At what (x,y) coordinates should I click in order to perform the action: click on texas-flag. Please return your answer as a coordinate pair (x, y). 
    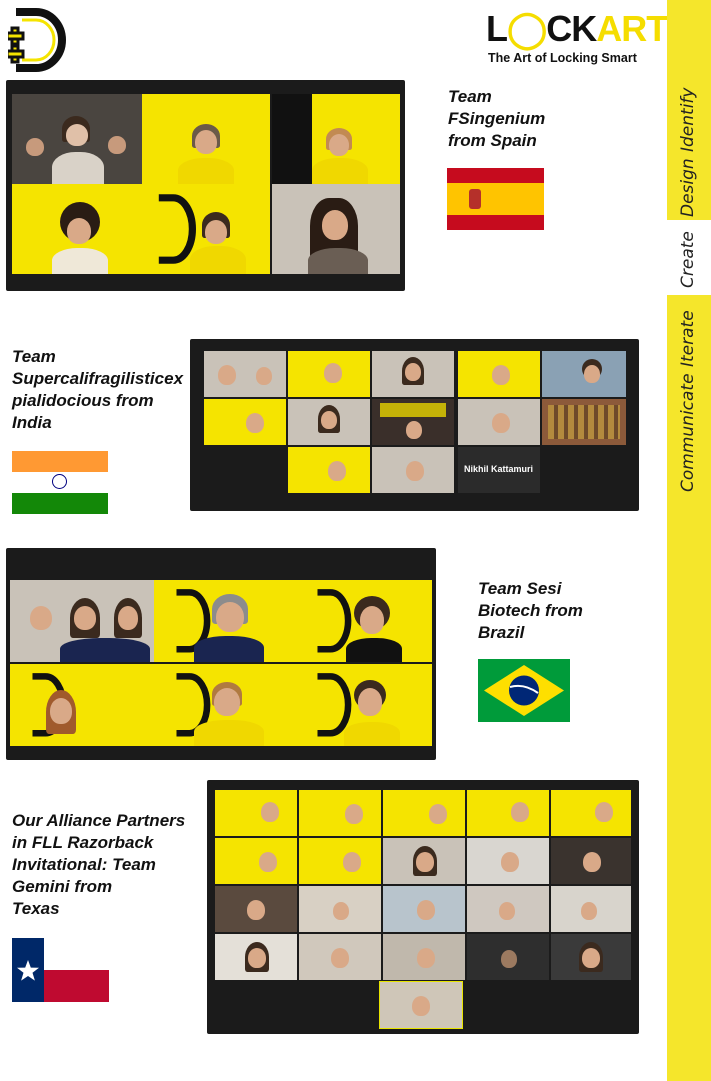
    Looking at the image, I should click on (60, 970).